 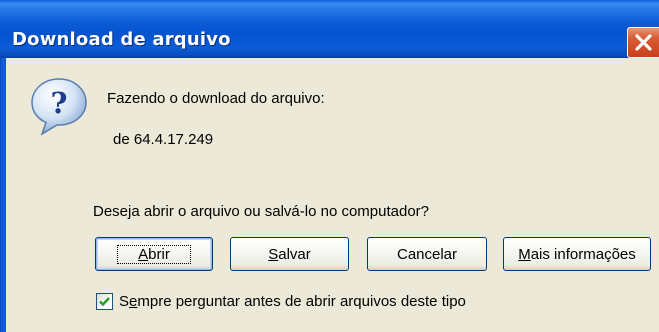 I want to click on close-button, so click(x=643, y=42).